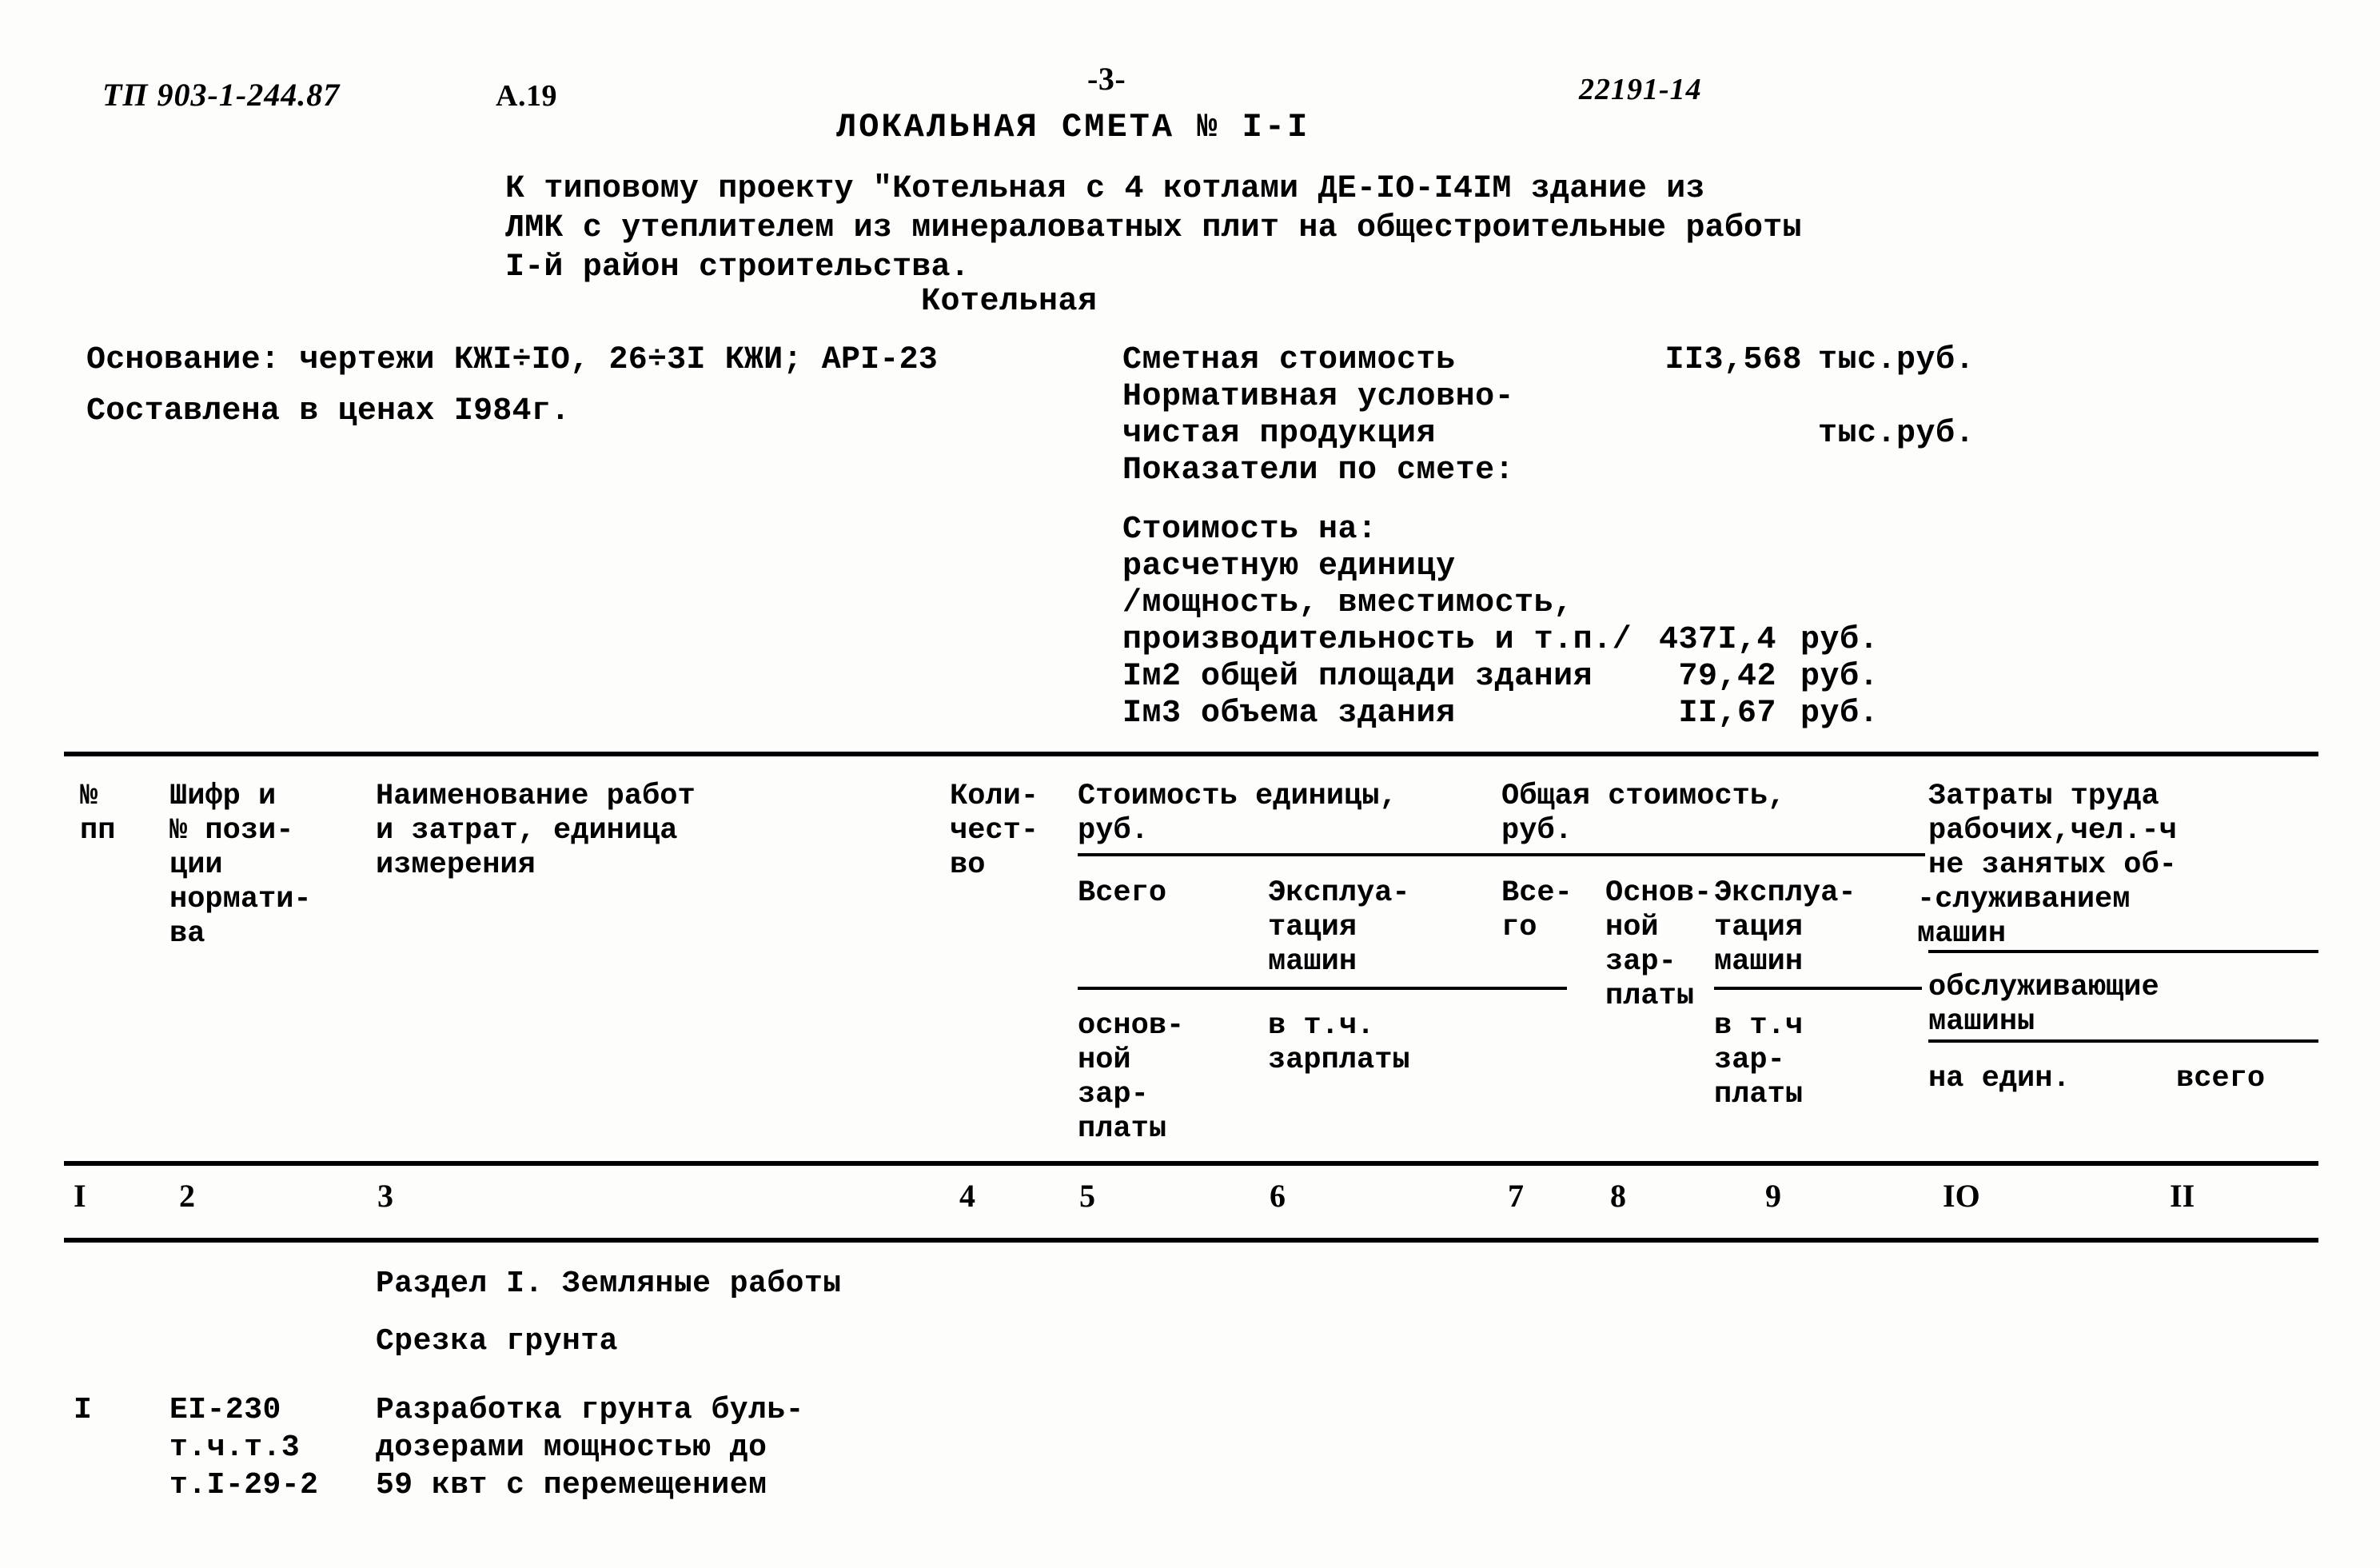  I want to click on cost-on-label: Стоимость на:, so click(1249, 530).